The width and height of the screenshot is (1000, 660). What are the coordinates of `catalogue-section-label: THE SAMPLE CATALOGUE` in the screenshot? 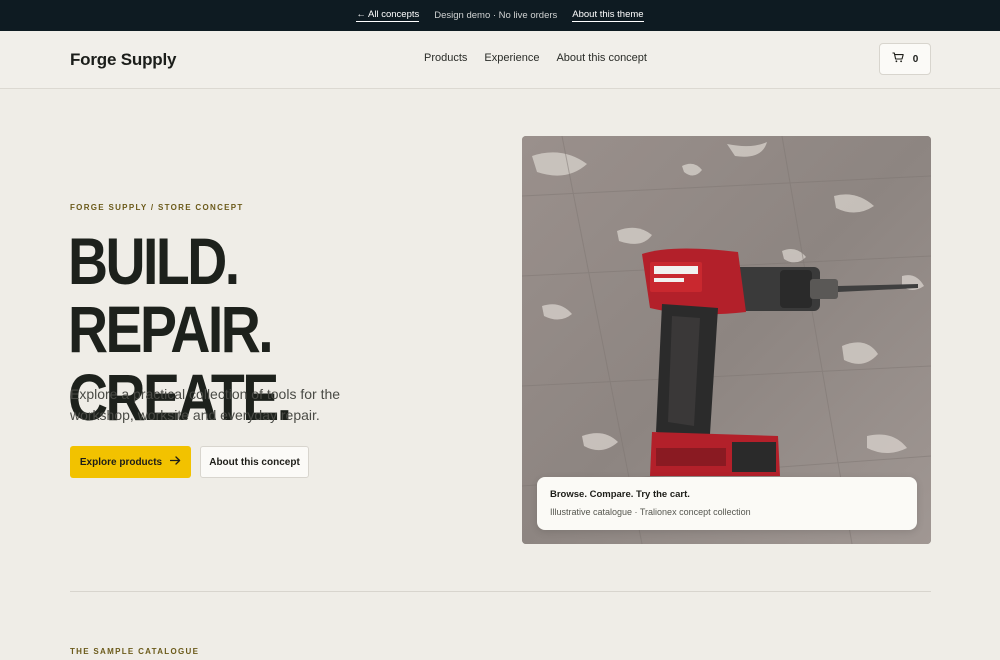 It's located at (135, 651).